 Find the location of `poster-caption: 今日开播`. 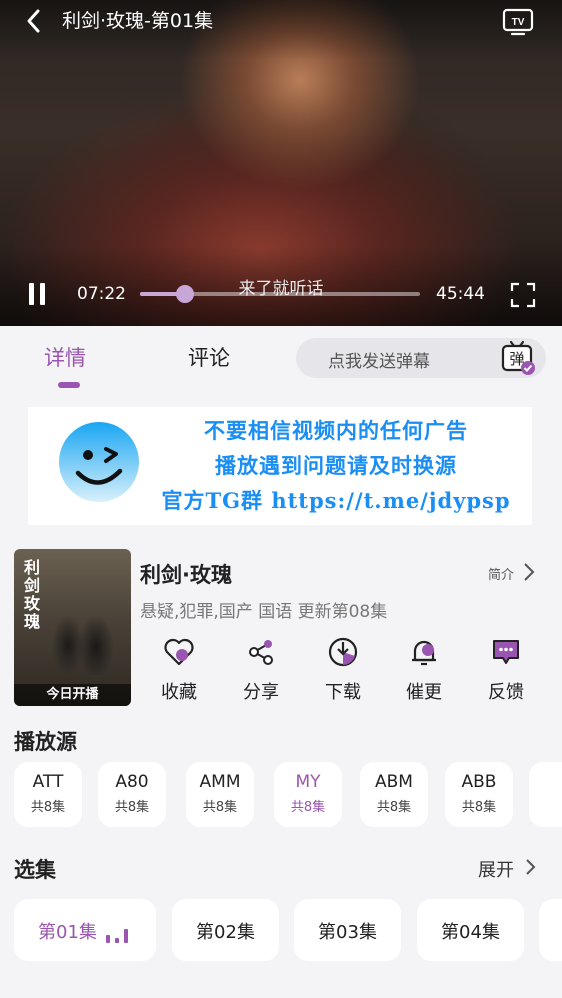

poster-caption: 今日开播 is located at coordinates (72, 695).